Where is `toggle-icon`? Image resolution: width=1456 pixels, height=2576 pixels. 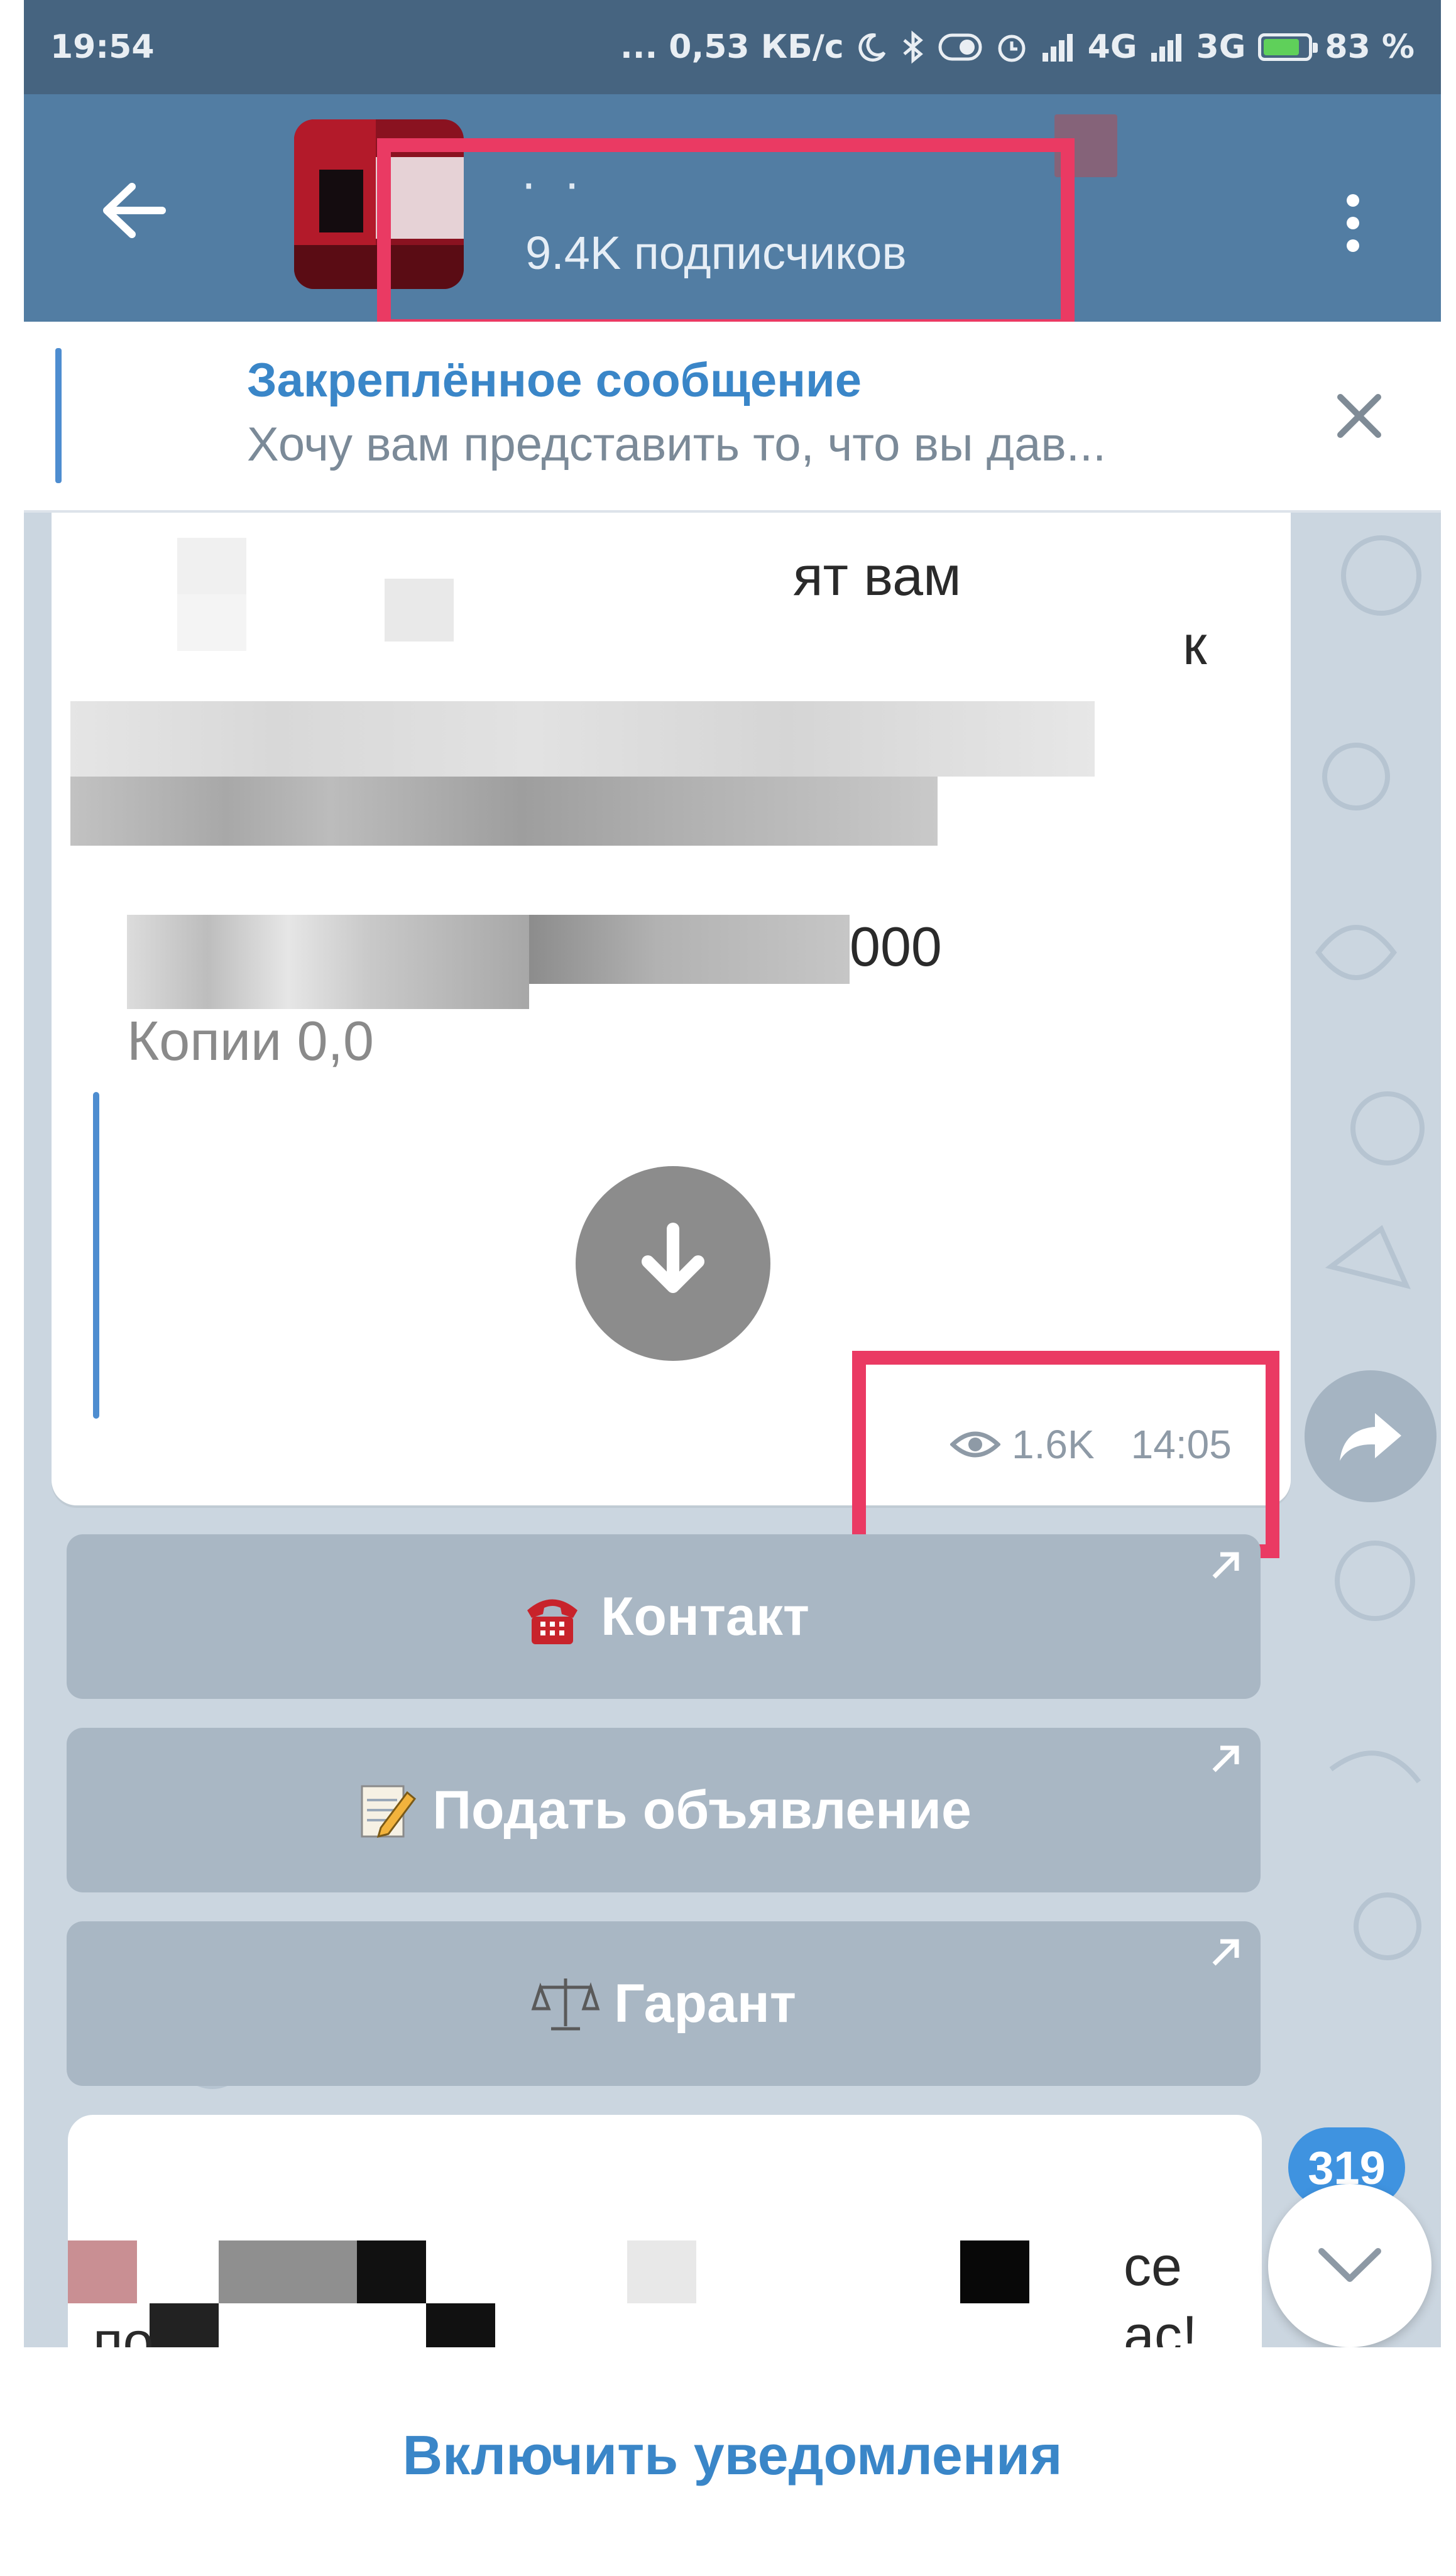 toggle-icon is located at coordinates (960, 47).